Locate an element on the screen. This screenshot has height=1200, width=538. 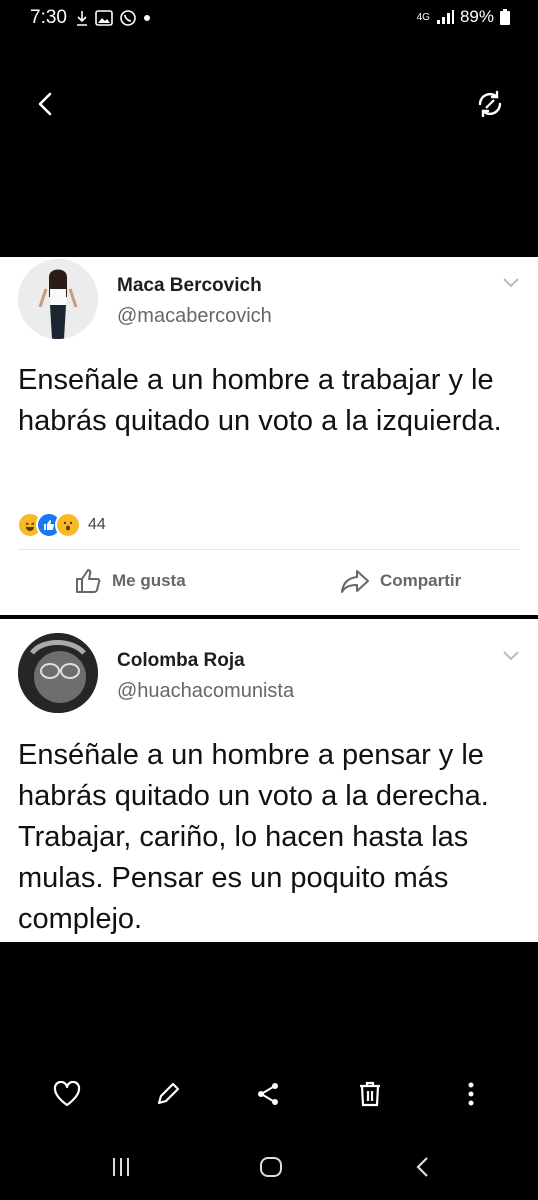
heart-icon is located at coordinates (67, 1094).